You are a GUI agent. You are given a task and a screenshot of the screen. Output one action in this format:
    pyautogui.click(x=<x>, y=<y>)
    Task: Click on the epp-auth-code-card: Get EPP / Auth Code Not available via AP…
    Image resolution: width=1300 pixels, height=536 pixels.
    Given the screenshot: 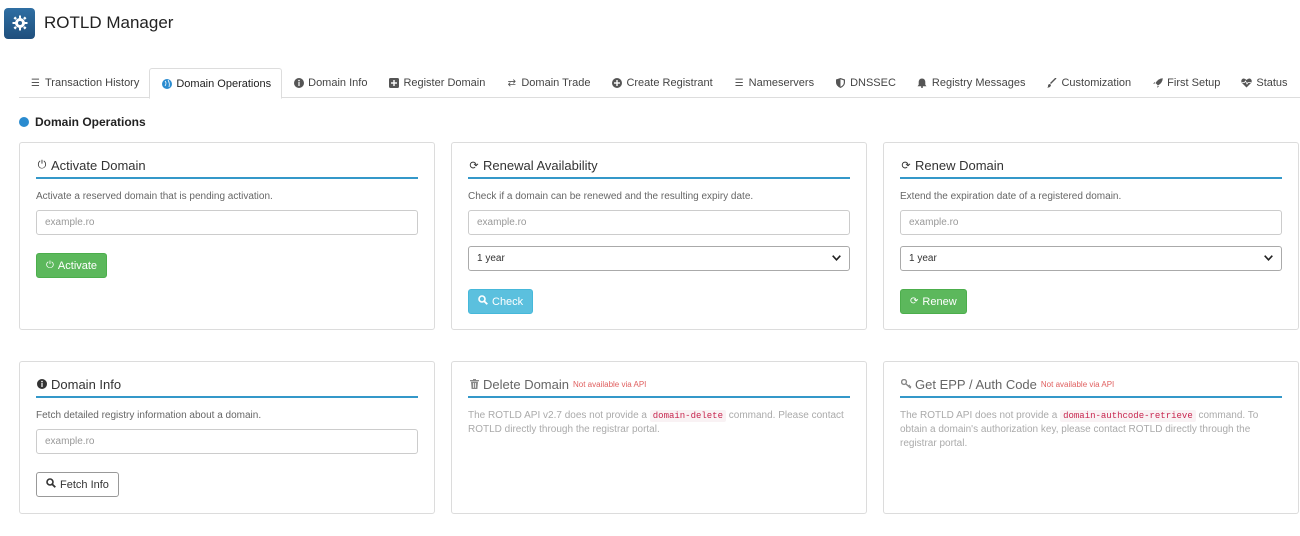 What is the action you would take?
    pyautogui.click(x=1091, y=437)
    